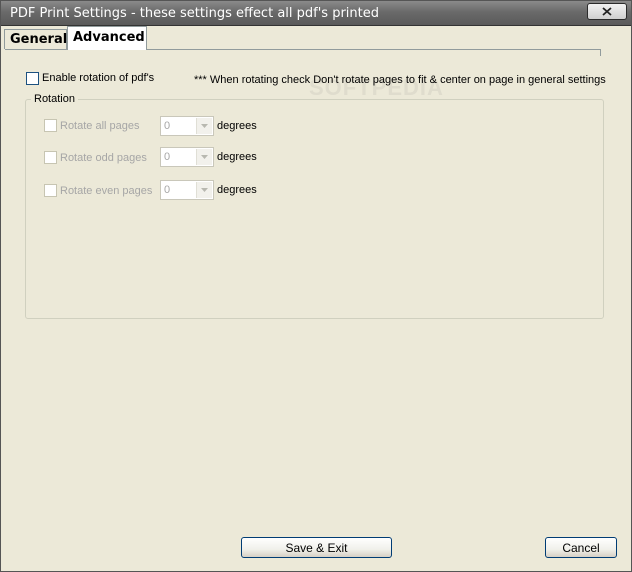 The height and width of the screenshot is (572, 632). What do you see at coordinates (167, 126) in the screenshot?
I see `rotate-all-value: 0` at bounding box center [167, 126].